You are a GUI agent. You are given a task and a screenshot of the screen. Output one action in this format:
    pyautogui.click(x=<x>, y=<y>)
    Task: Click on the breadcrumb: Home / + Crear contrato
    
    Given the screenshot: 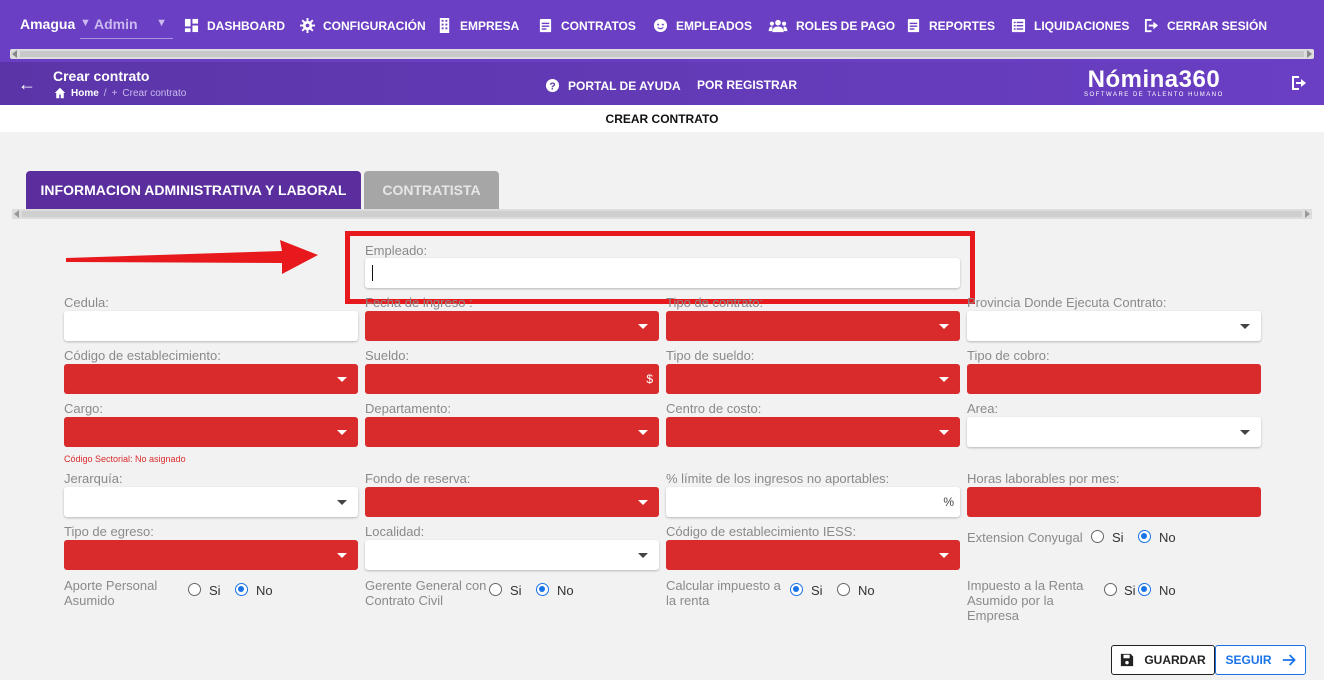 What is the action you would take?
    pyautogui.click(x=120, y=93)
    